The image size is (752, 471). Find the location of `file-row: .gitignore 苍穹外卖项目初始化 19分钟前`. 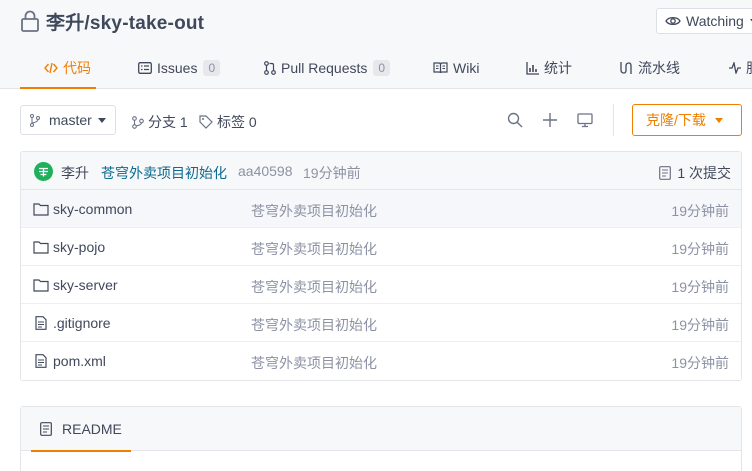

file-row: .gitignore 苍穹外卖项目初始化 19分钟前 is located at coordinates (381, 323).